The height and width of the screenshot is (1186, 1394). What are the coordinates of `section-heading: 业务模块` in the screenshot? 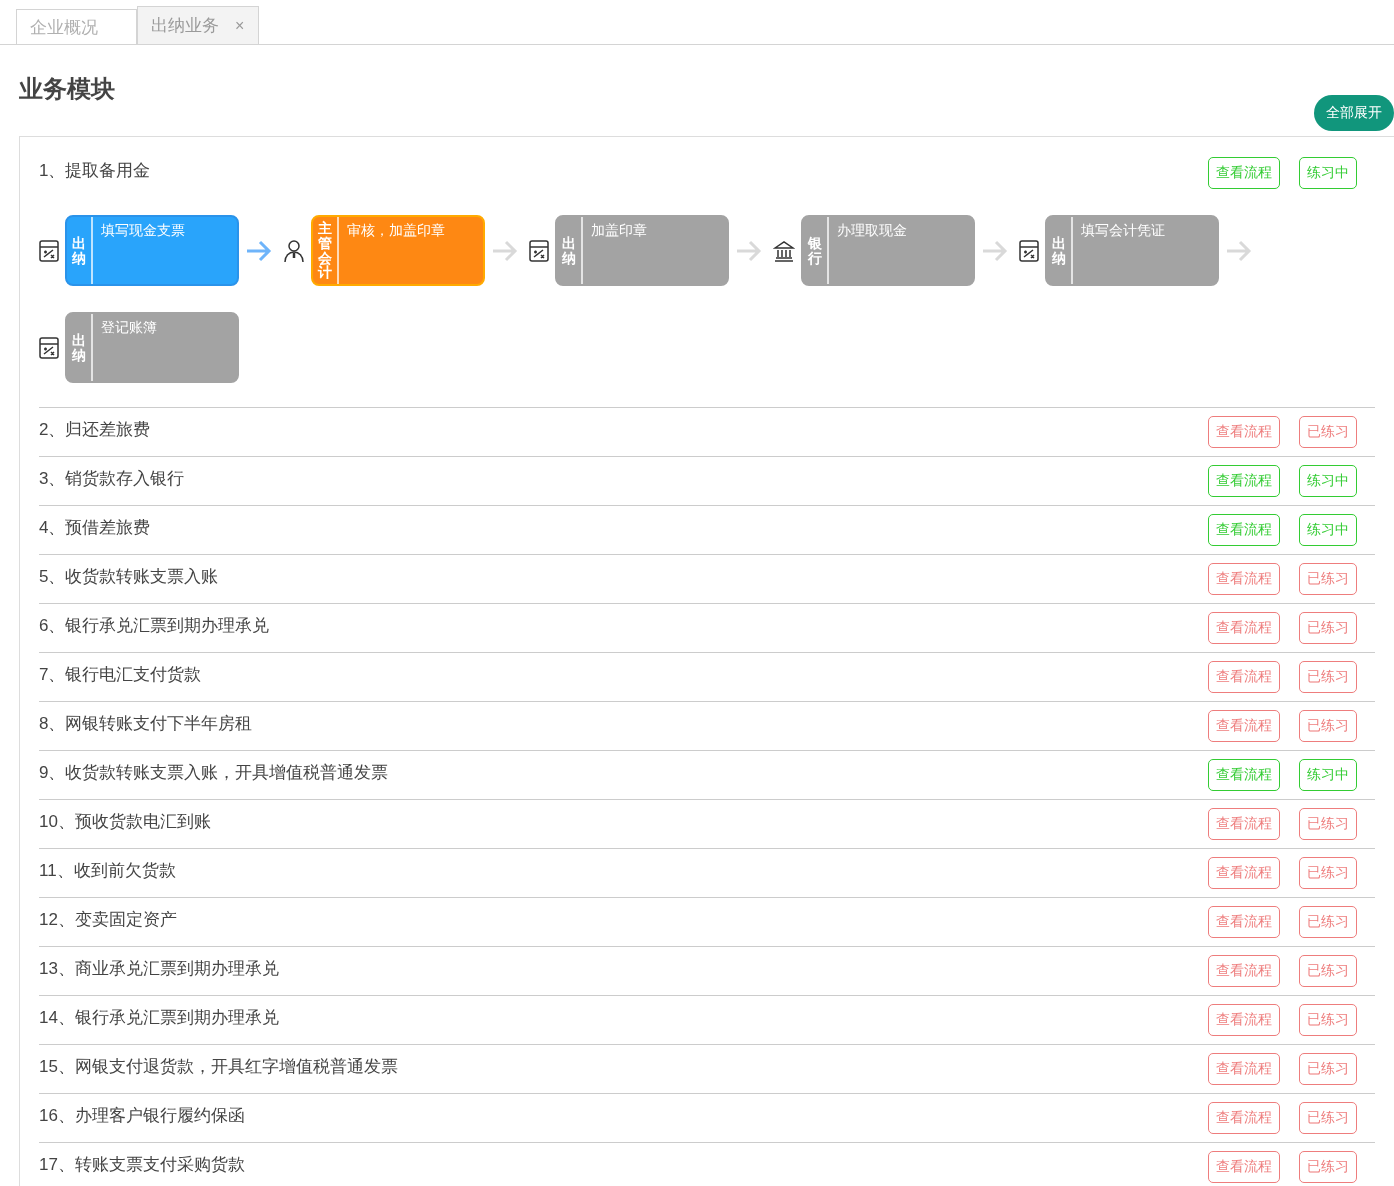 It's located at (67, 89).